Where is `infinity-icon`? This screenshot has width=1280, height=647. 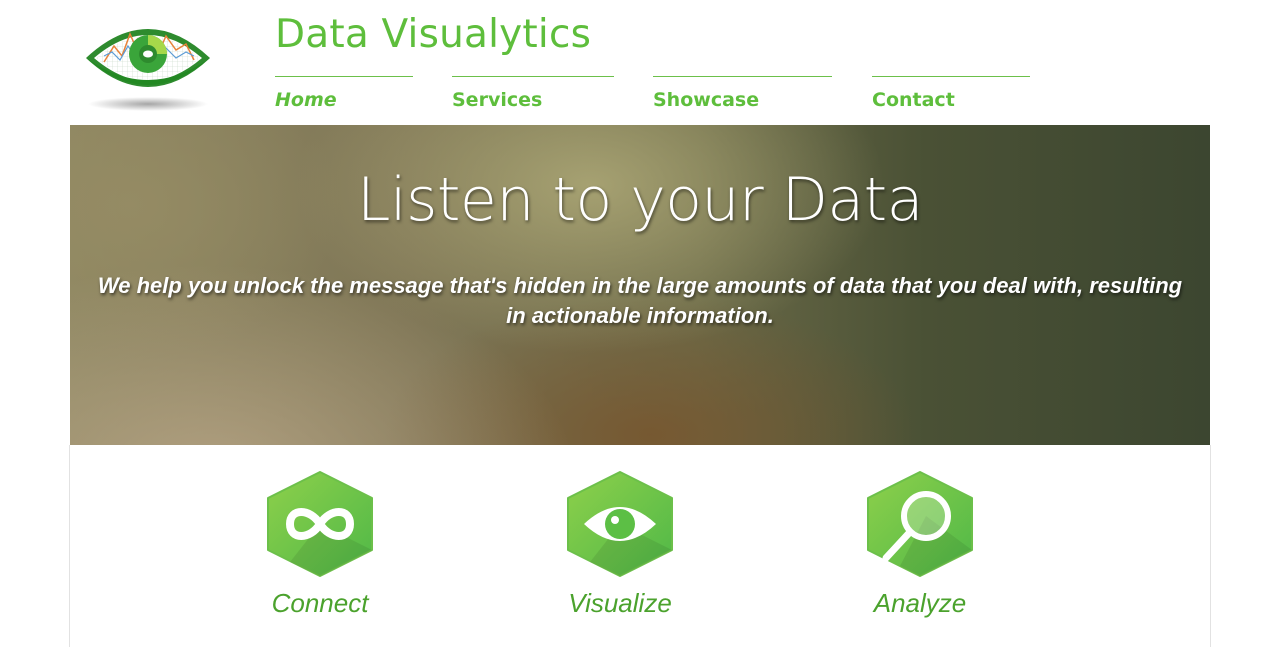 infinity-icon is located at coordinates (320, 524).